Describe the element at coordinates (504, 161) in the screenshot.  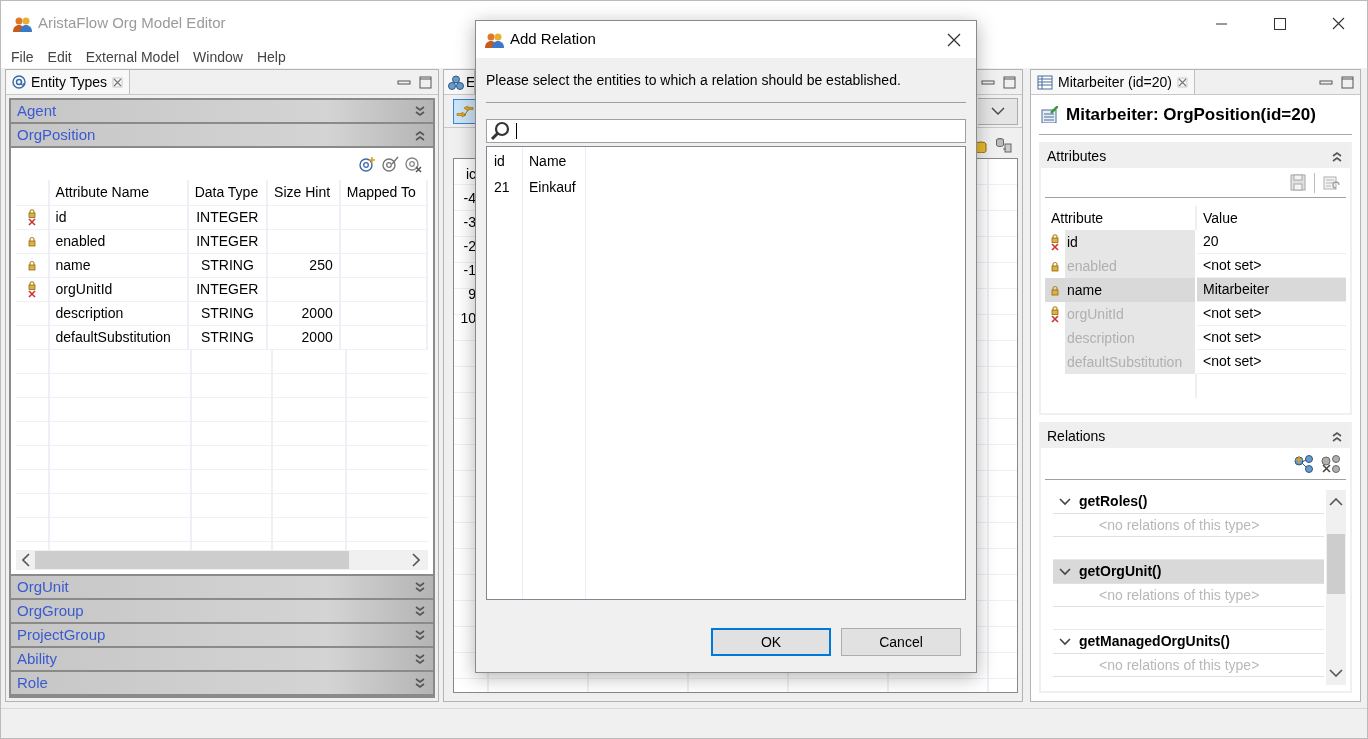
I see `column-header: id` at that location.